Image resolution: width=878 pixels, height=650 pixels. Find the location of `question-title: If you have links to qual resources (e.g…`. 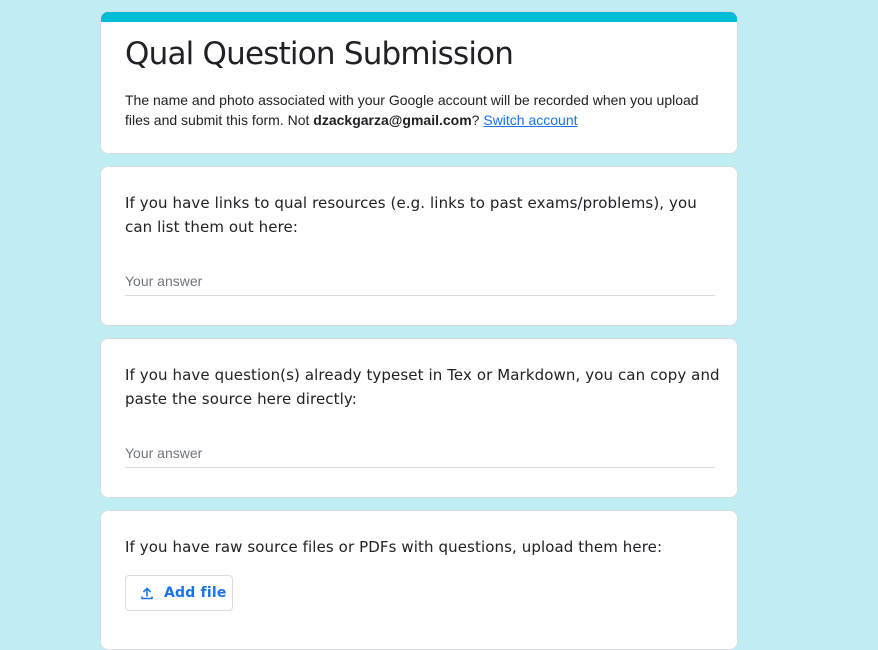

question-title: If you have links to qual resources (e.g… is located at coordinates (411, 215).